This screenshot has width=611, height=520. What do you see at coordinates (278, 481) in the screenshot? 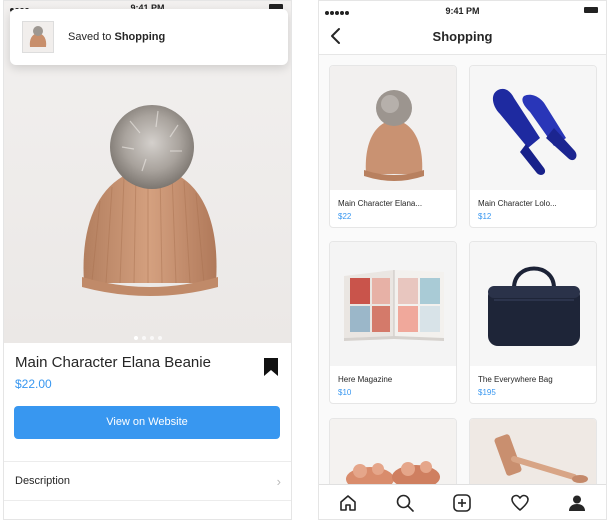
I see `chevron-right-icon: ›` at bounding box center [278, 481].